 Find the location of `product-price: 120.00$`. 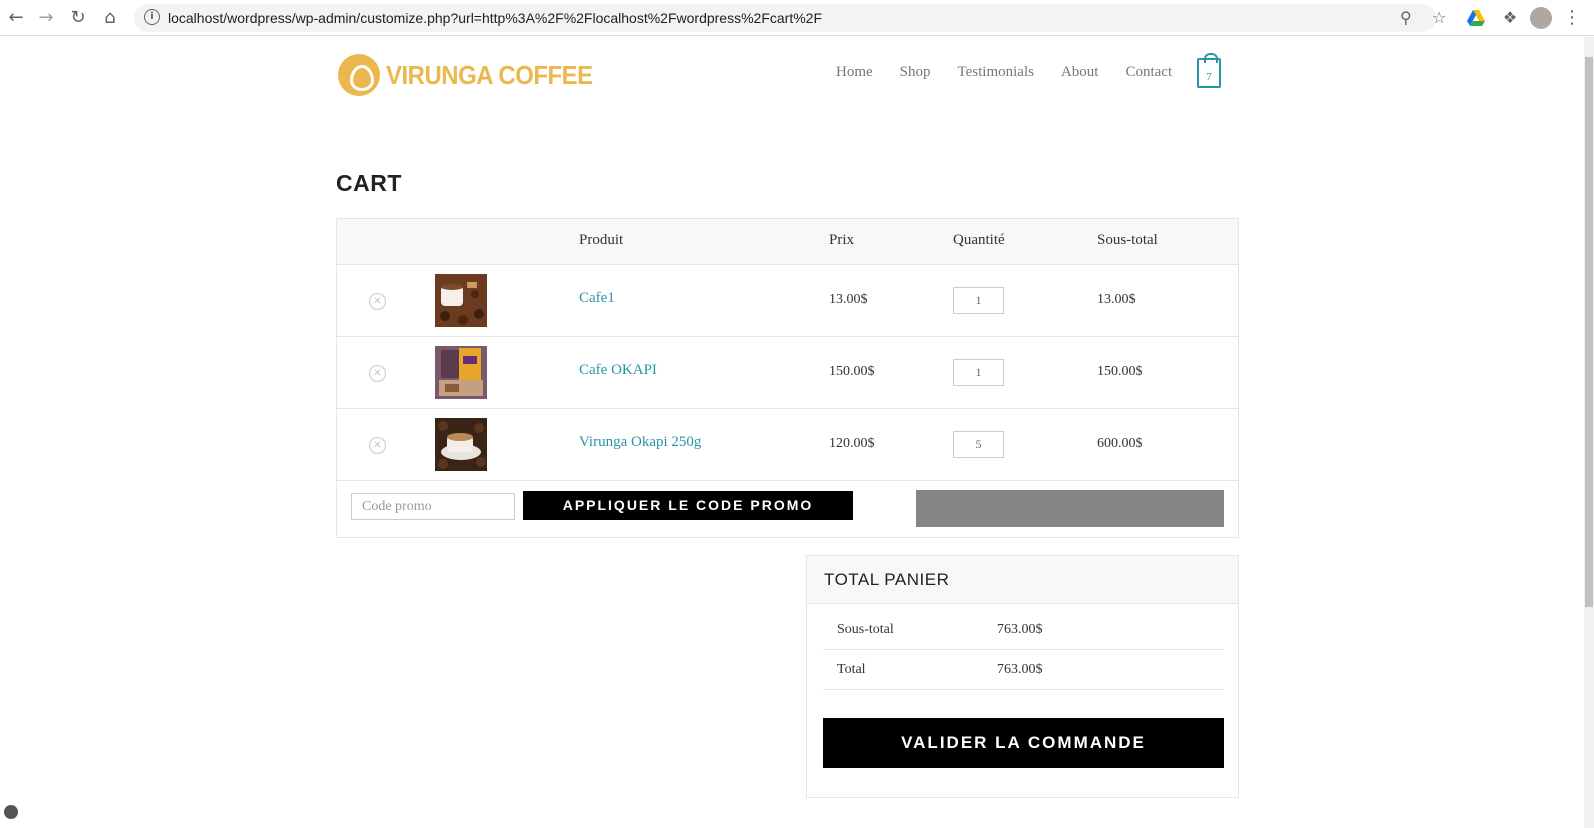

product-price: 120.00$ is located at coordinates (852, 443).